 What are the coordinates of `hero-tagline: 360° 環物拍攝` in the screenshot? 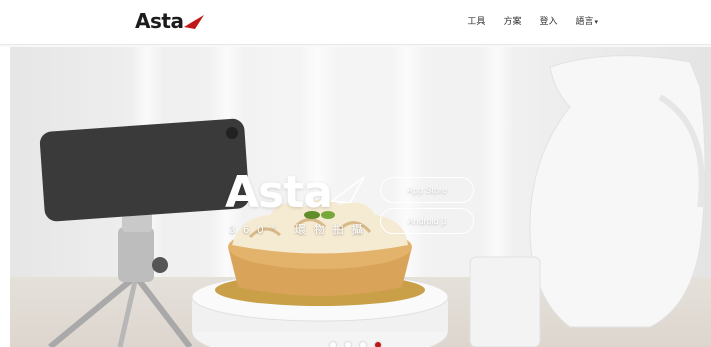 It's located at (300, 230).